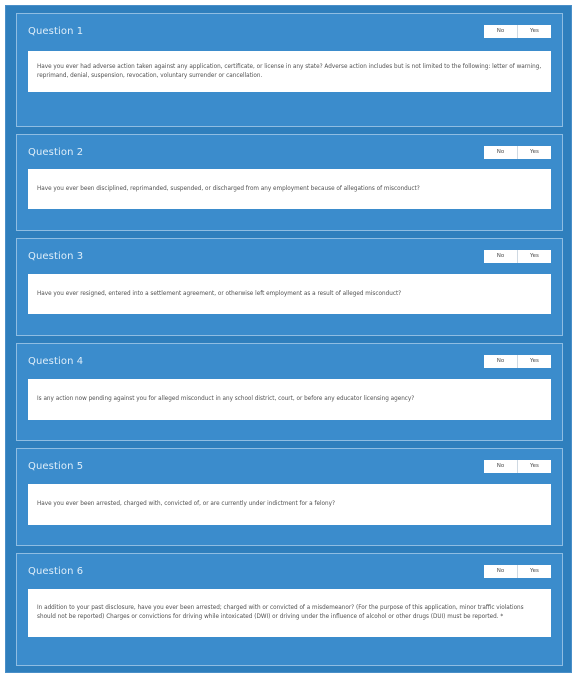 Image resolution: width=577 pixels, height=673 pixels. What do you see at coordinates (500, 571) in the screenshot?
I see `question-6-no-button: No` at bounding box center [500, 571].